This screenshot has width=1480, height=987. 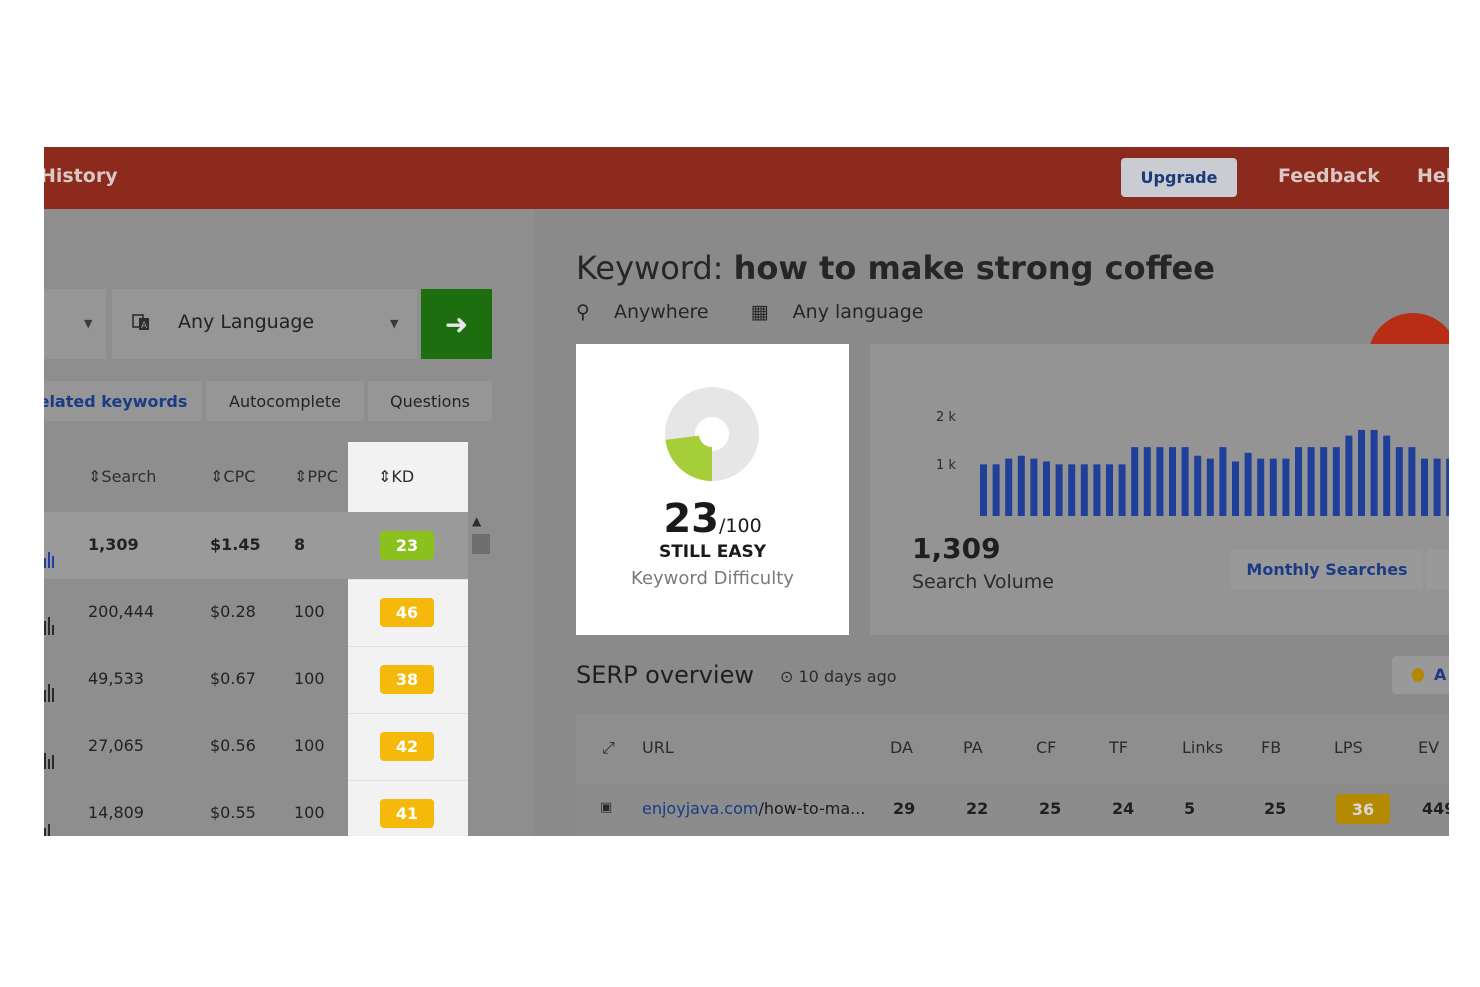 What do you see at coordinates (88, 323) in the screenshot?
I see `chevron-down-icon: ▼` at bounding box center [88, 323].